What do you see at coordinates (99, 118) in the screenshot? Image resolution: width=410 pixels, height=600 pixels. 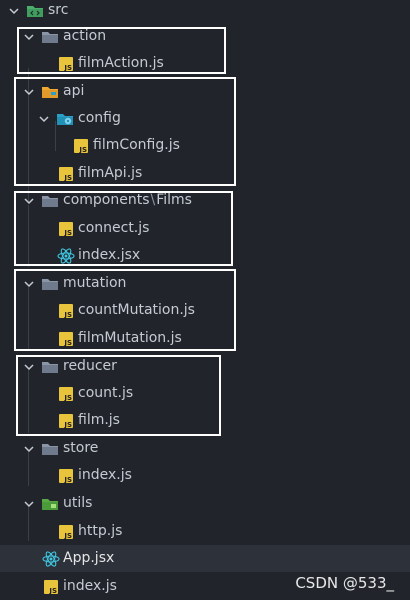 I see `folder-label: config` at bounding box center [99, 118].